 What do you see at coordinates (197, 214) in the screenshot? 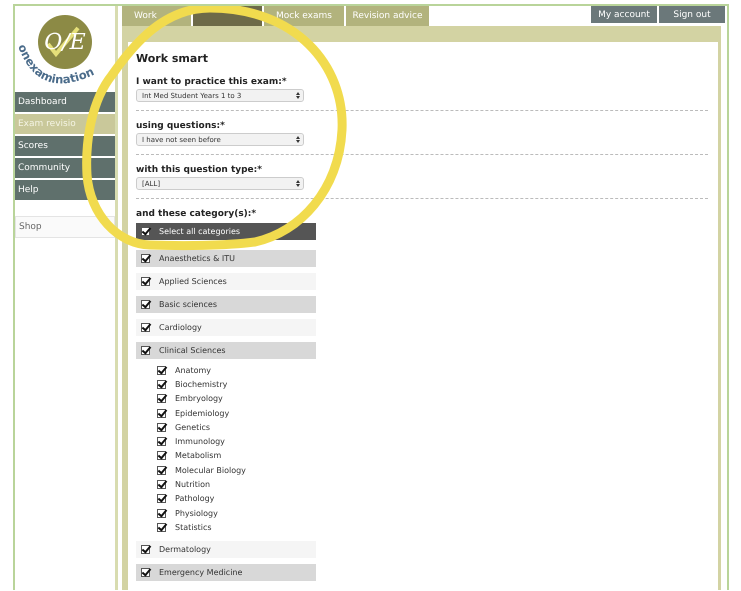
I see `field-label: and these category(s):*` at bounding box center [197, 214].